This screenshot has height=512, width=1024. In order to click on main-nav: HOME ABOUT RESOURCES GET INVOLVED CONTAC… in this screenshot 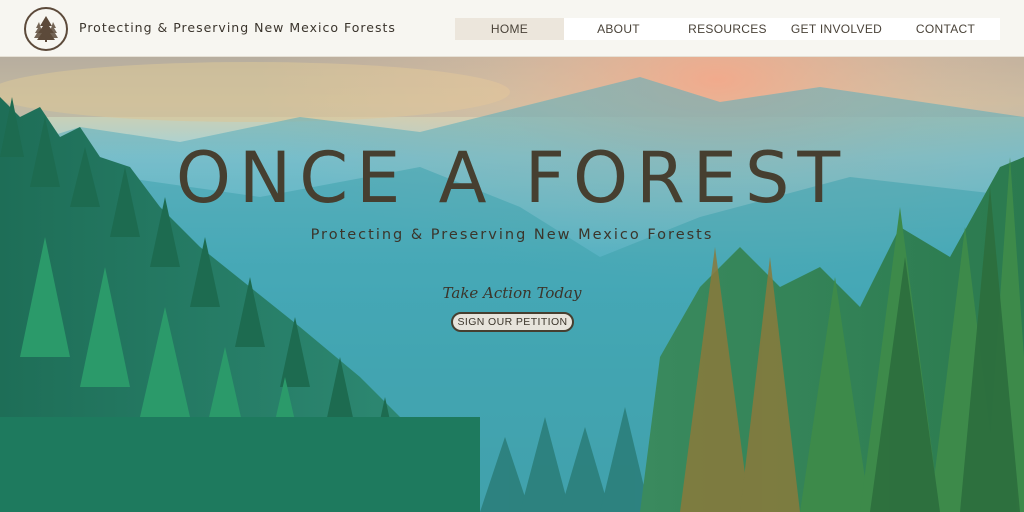, I will do `click(727, 29)`.